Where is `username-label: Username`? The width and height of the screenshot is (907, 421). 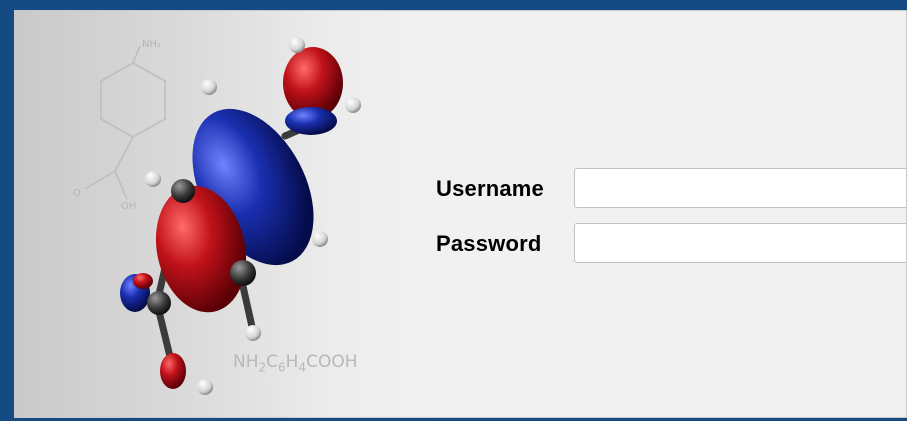 username-label: Username is located at coordinates (490, 188).